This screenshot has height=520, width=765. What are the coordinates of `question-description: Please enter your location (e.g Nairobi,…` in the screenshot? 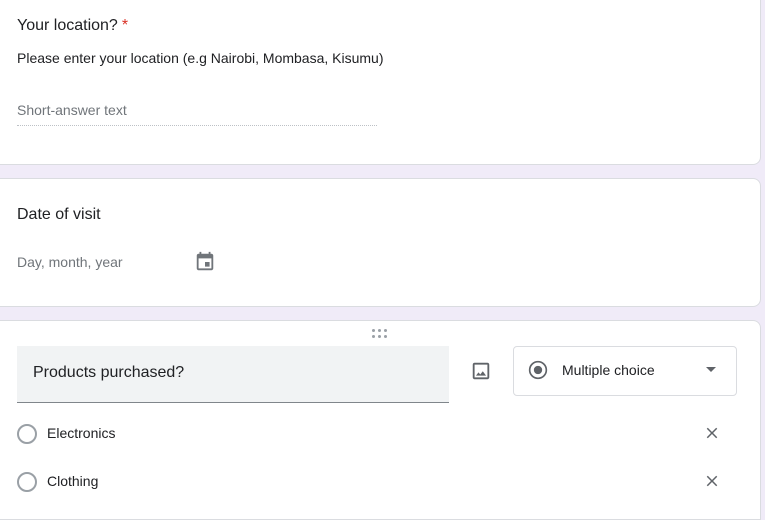 It's located at (200, 58).